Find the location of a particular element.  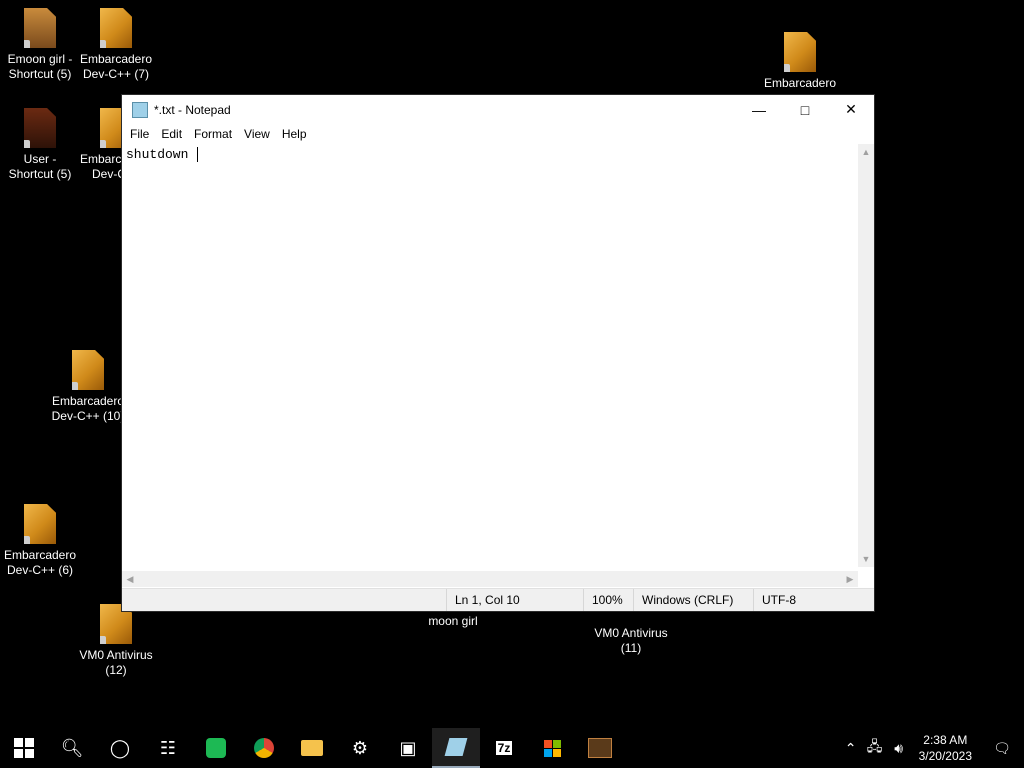

control-panel-icon: ▣ is located at coordinates (408, 748).